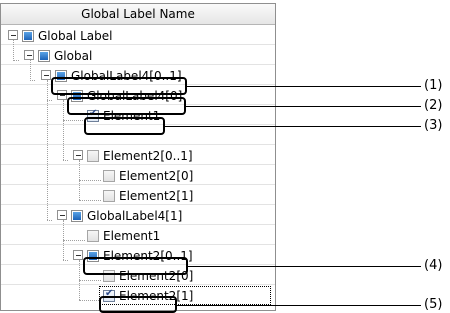 This screenshot has width=450, height=313. I want to click on callout-number-3: (3), so click(433, 125).